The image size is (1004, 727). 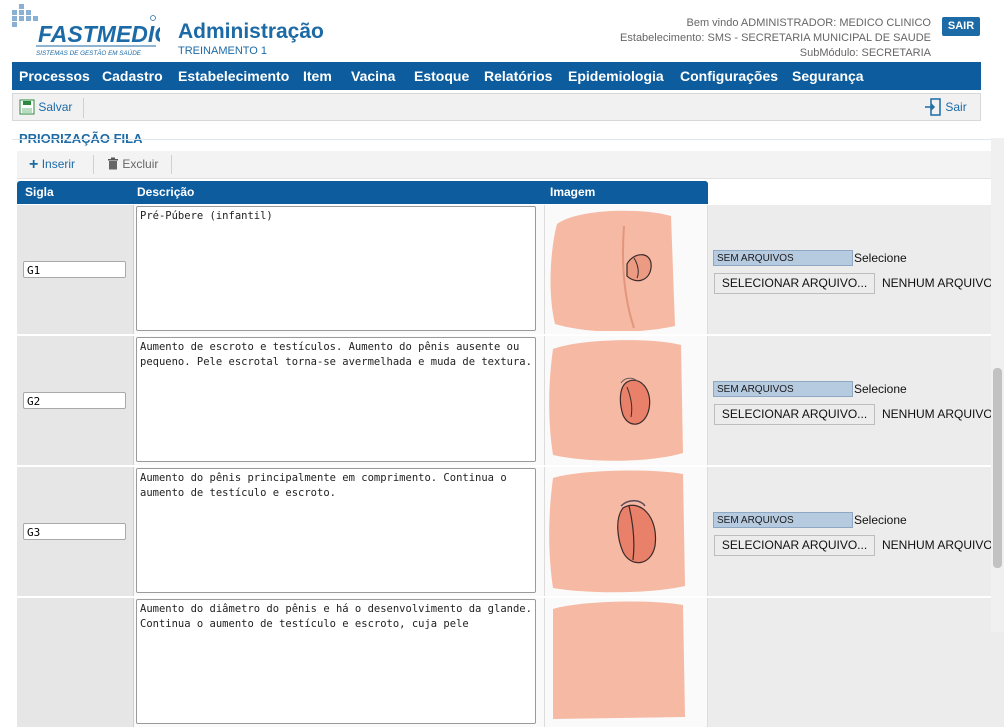 I want to click on submodule-text: SubMódulo: SECRETARIA, so click(x=865, y=53).